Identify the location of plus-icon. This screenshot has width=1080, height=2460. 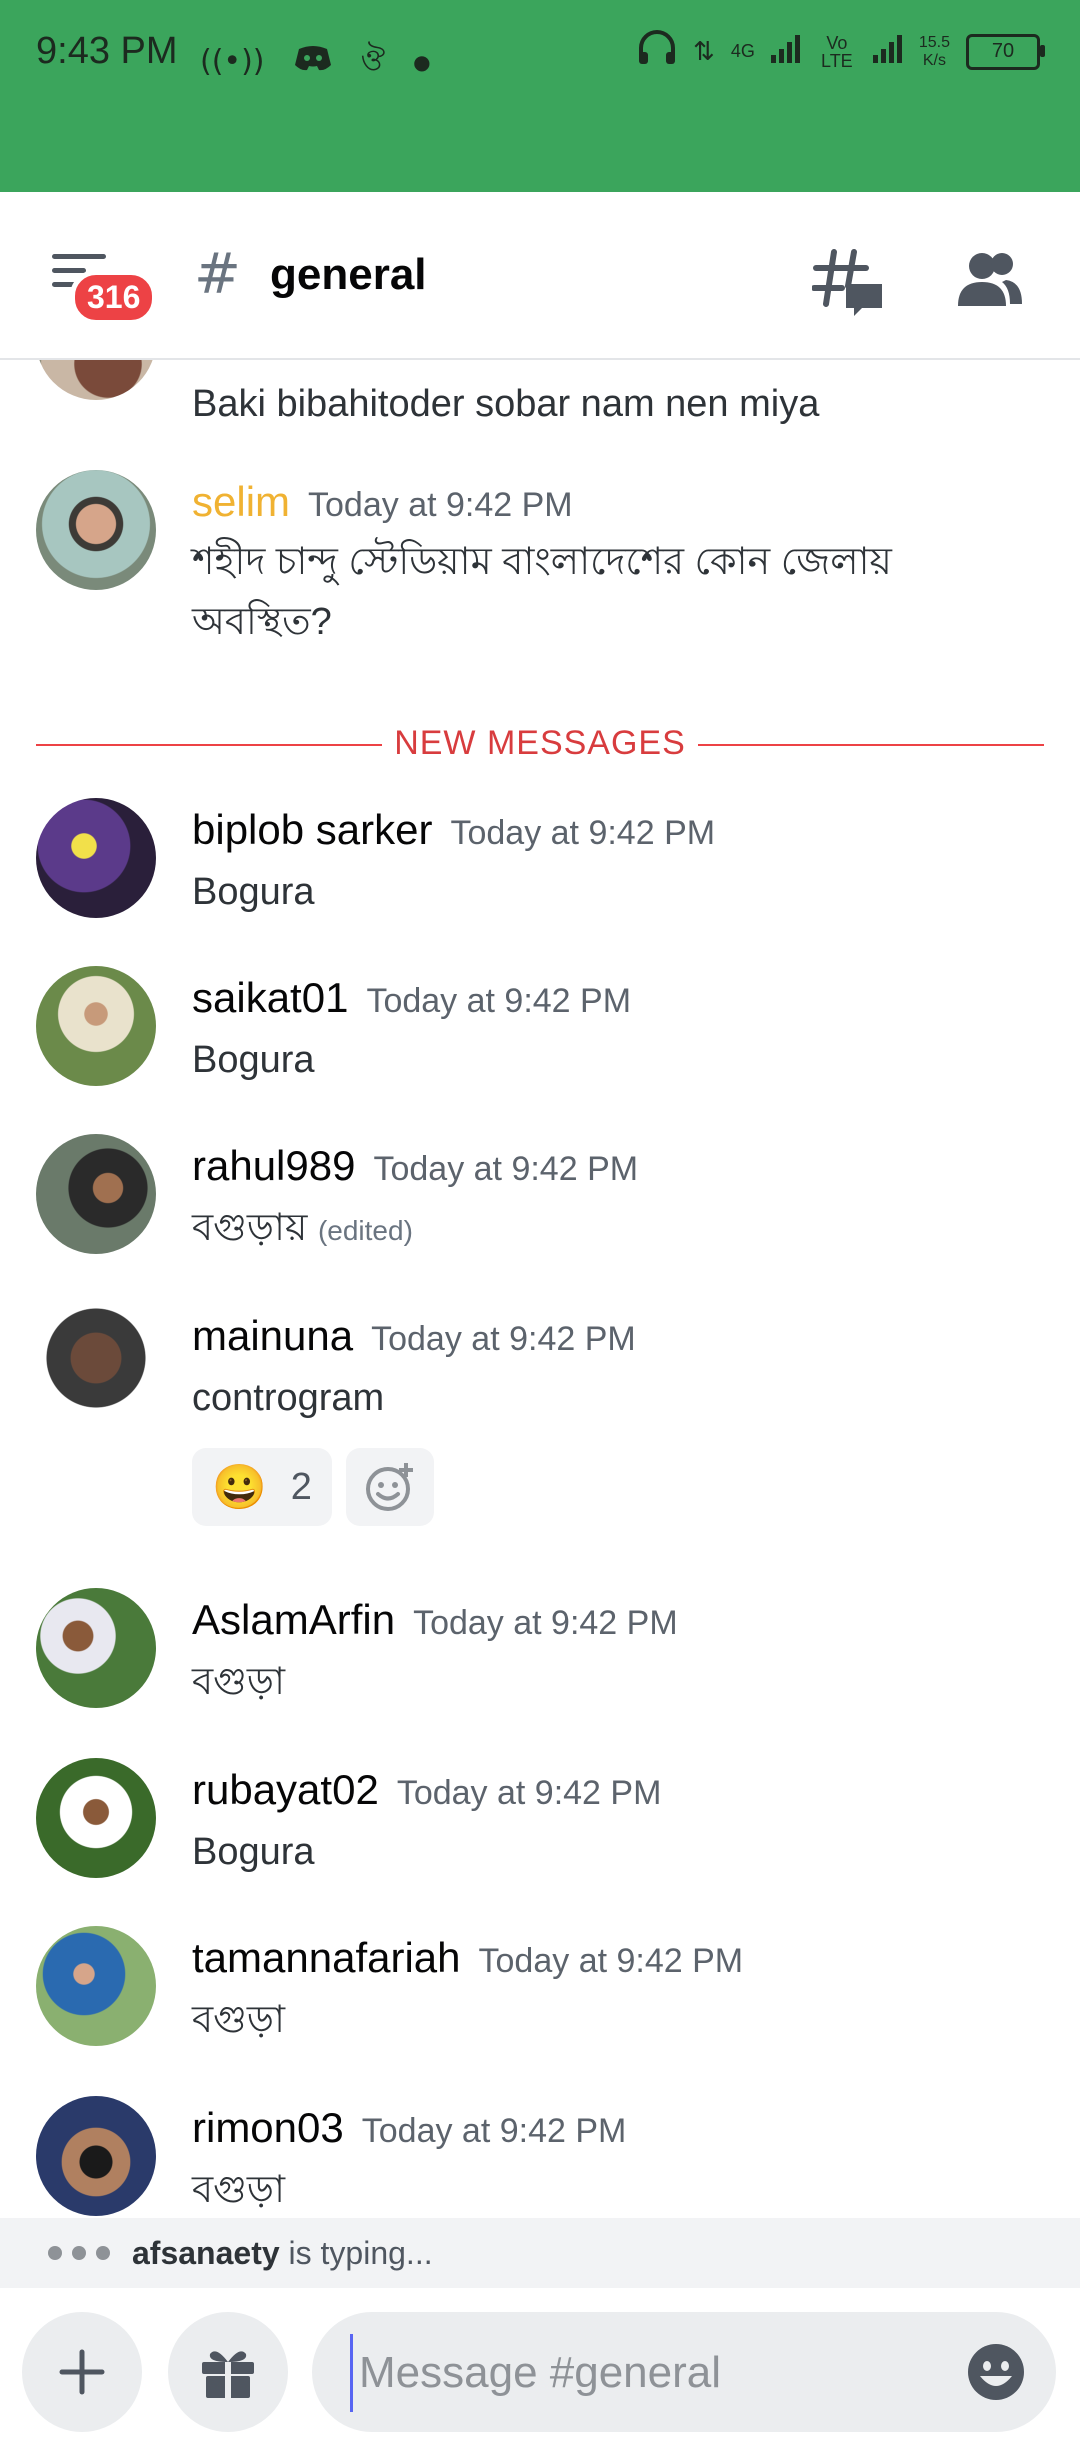
(82, 2372).